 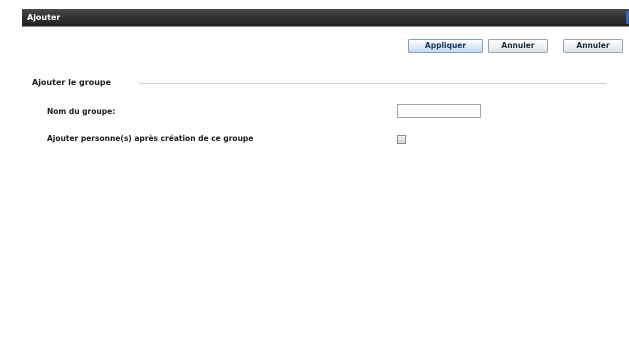 What do you see at coordinates (445, 46) in the screenshot?
I see `apply-button: Appliquer` at bounding box center [445, 46].